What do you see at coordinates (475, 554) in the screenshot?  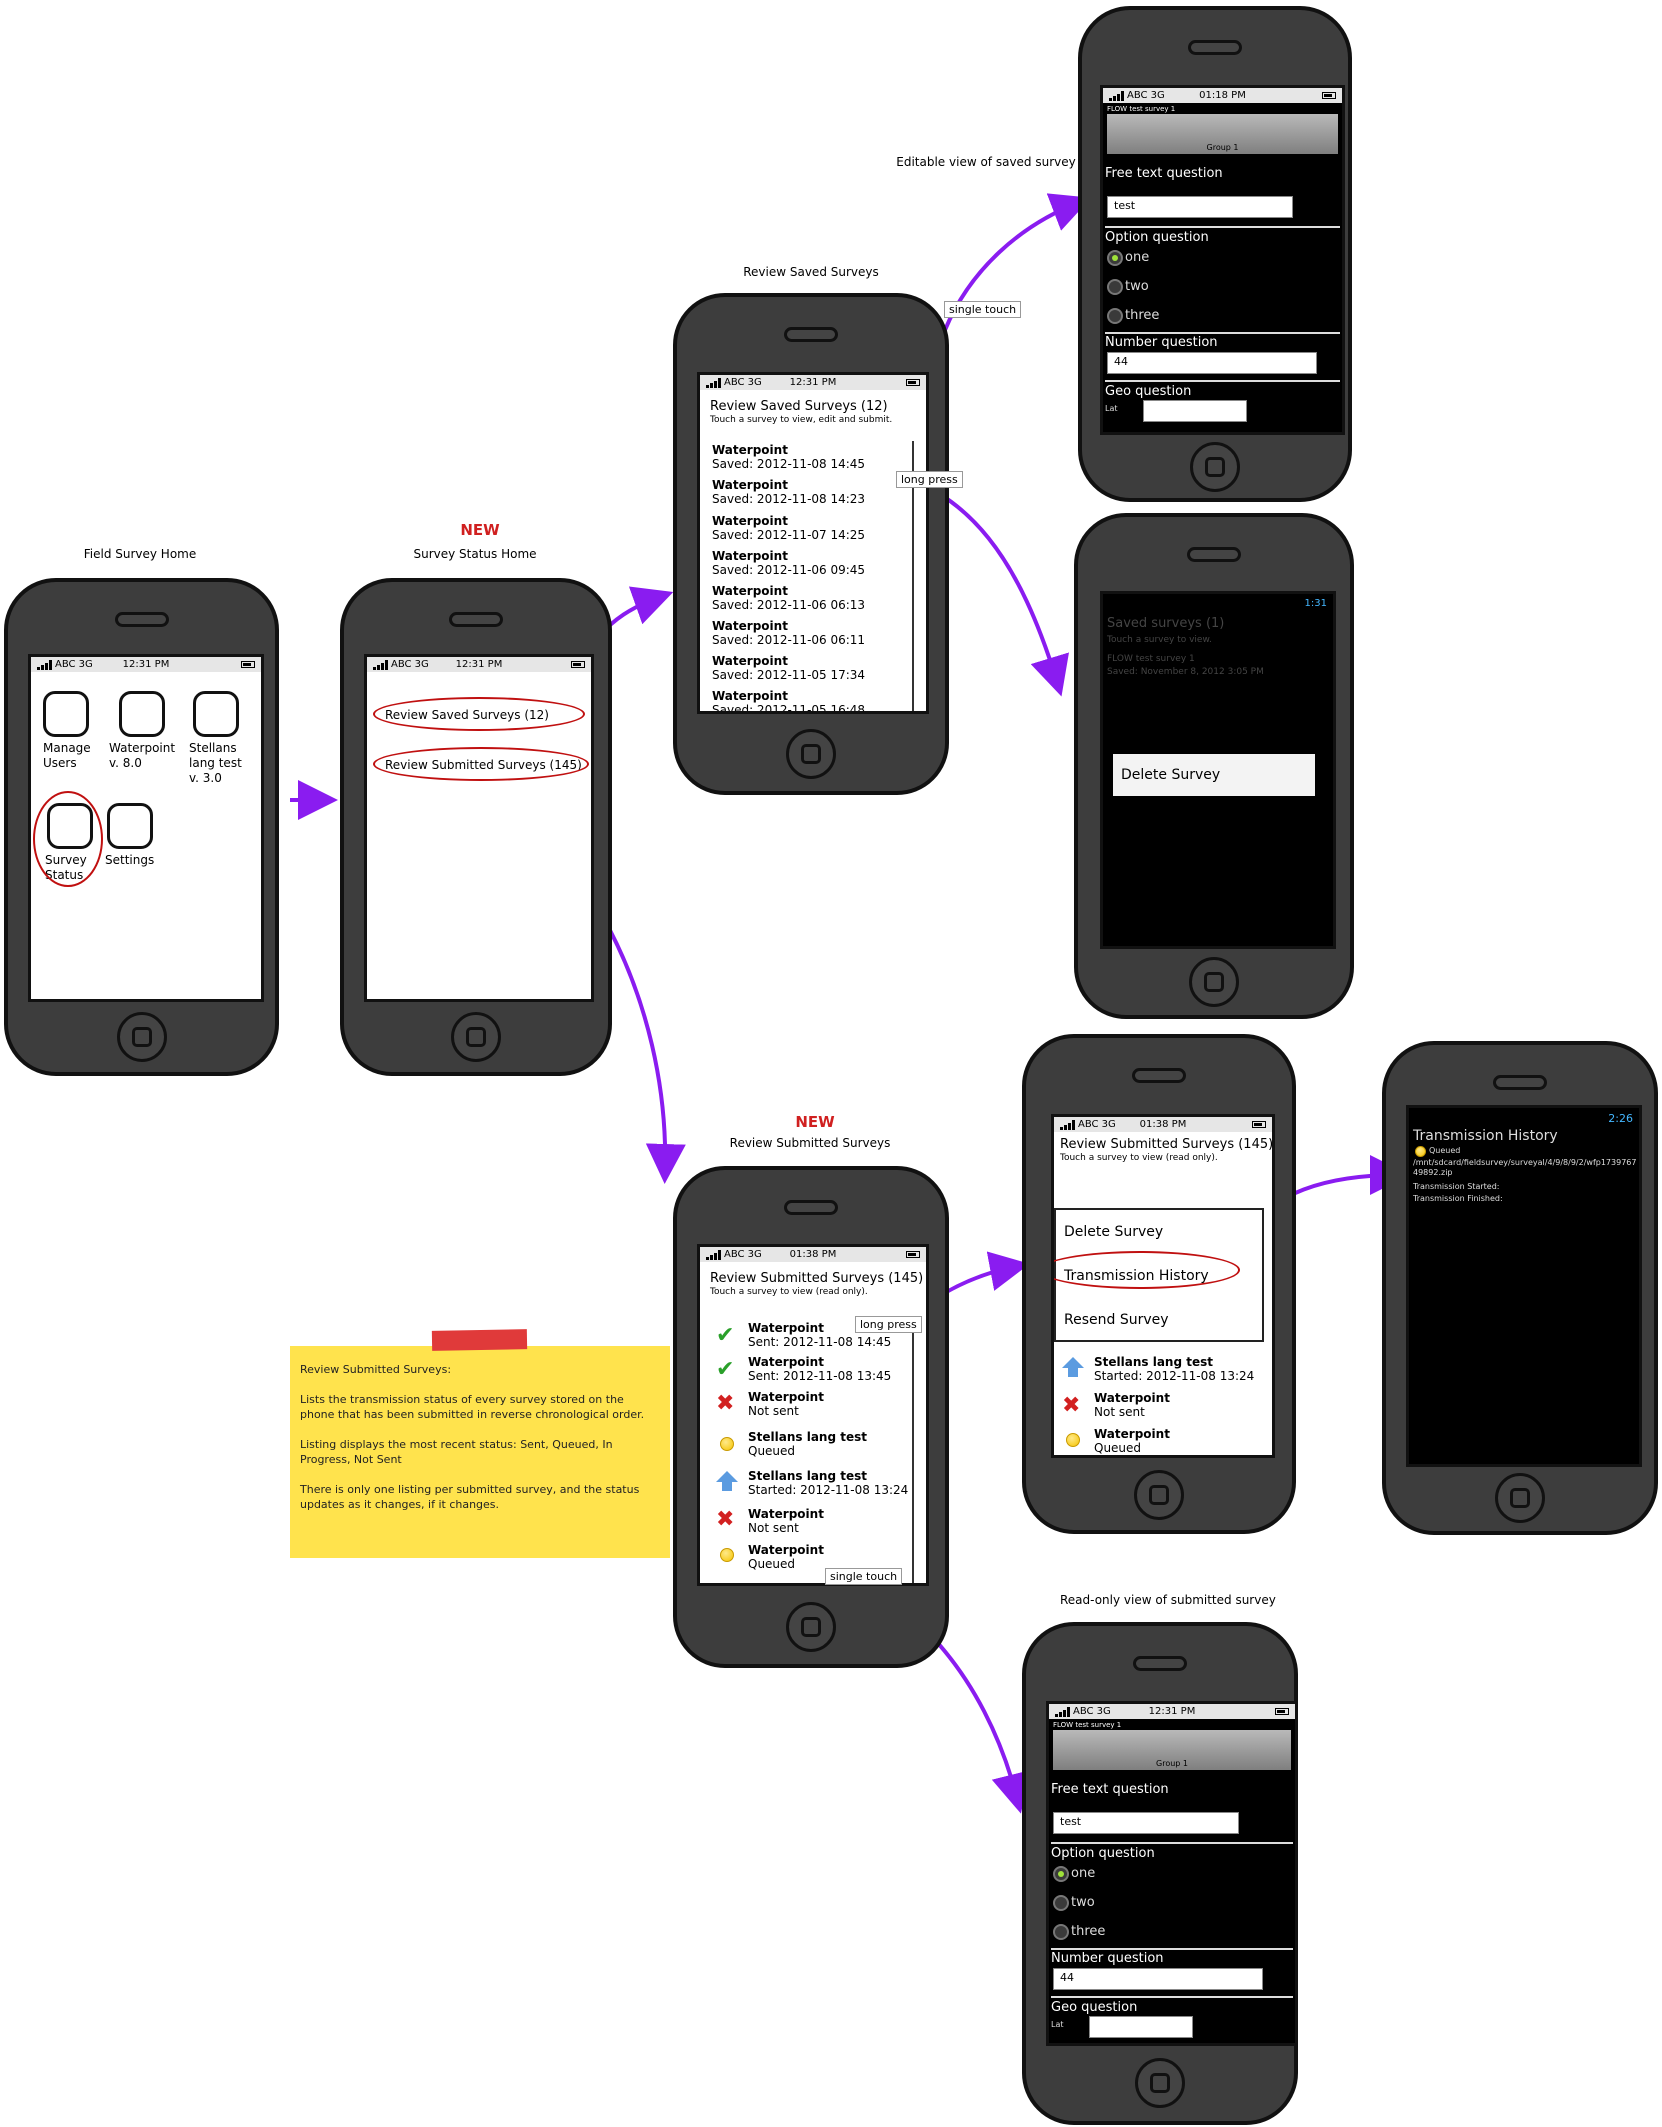 I see `caption-survey-status-home: Survey Status Home` at bounding box center [475, 554].